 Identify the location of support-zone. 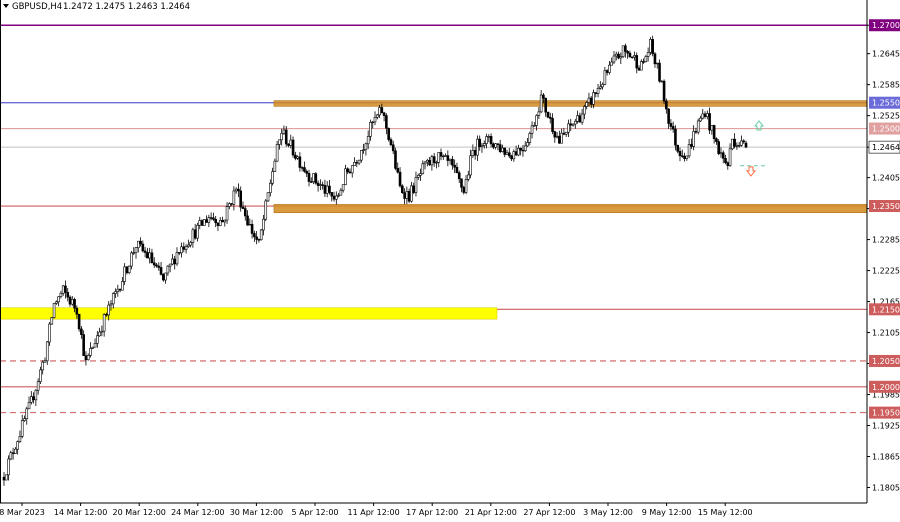
(570, 209).